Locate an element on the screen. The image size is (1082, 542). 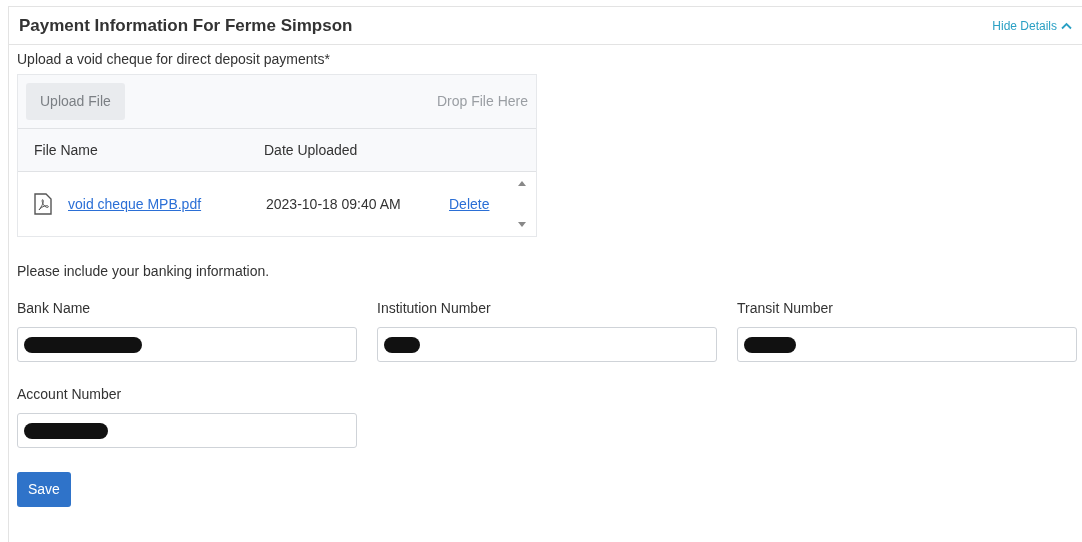
scroll-up-icon is located at coordinates (522, 183).